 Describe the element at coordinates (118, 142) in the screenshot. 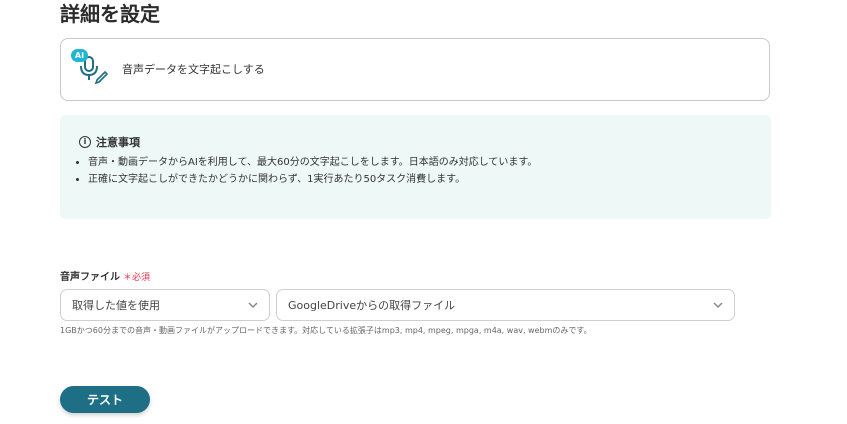

I see `notice-title: 注意事項` at that location.